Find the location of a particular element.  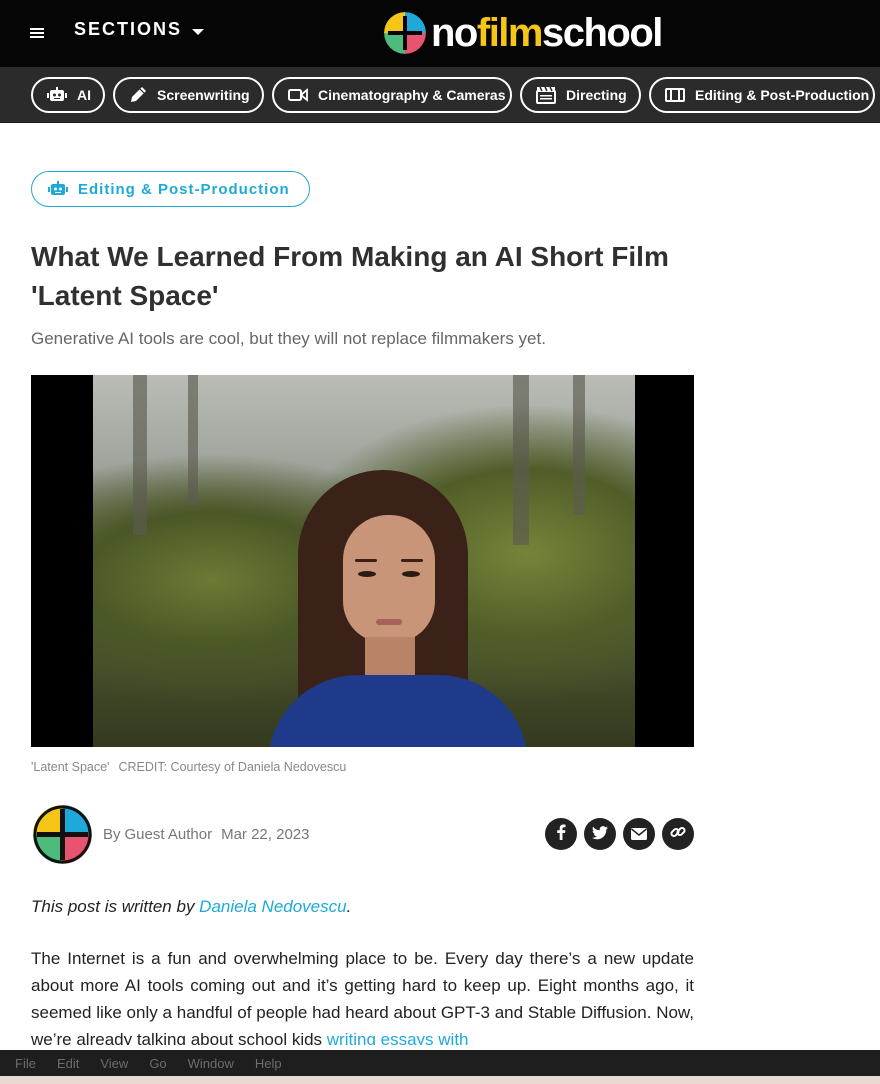

image-caption-title: 'Latent Space' is located at coordinates (70, 767).